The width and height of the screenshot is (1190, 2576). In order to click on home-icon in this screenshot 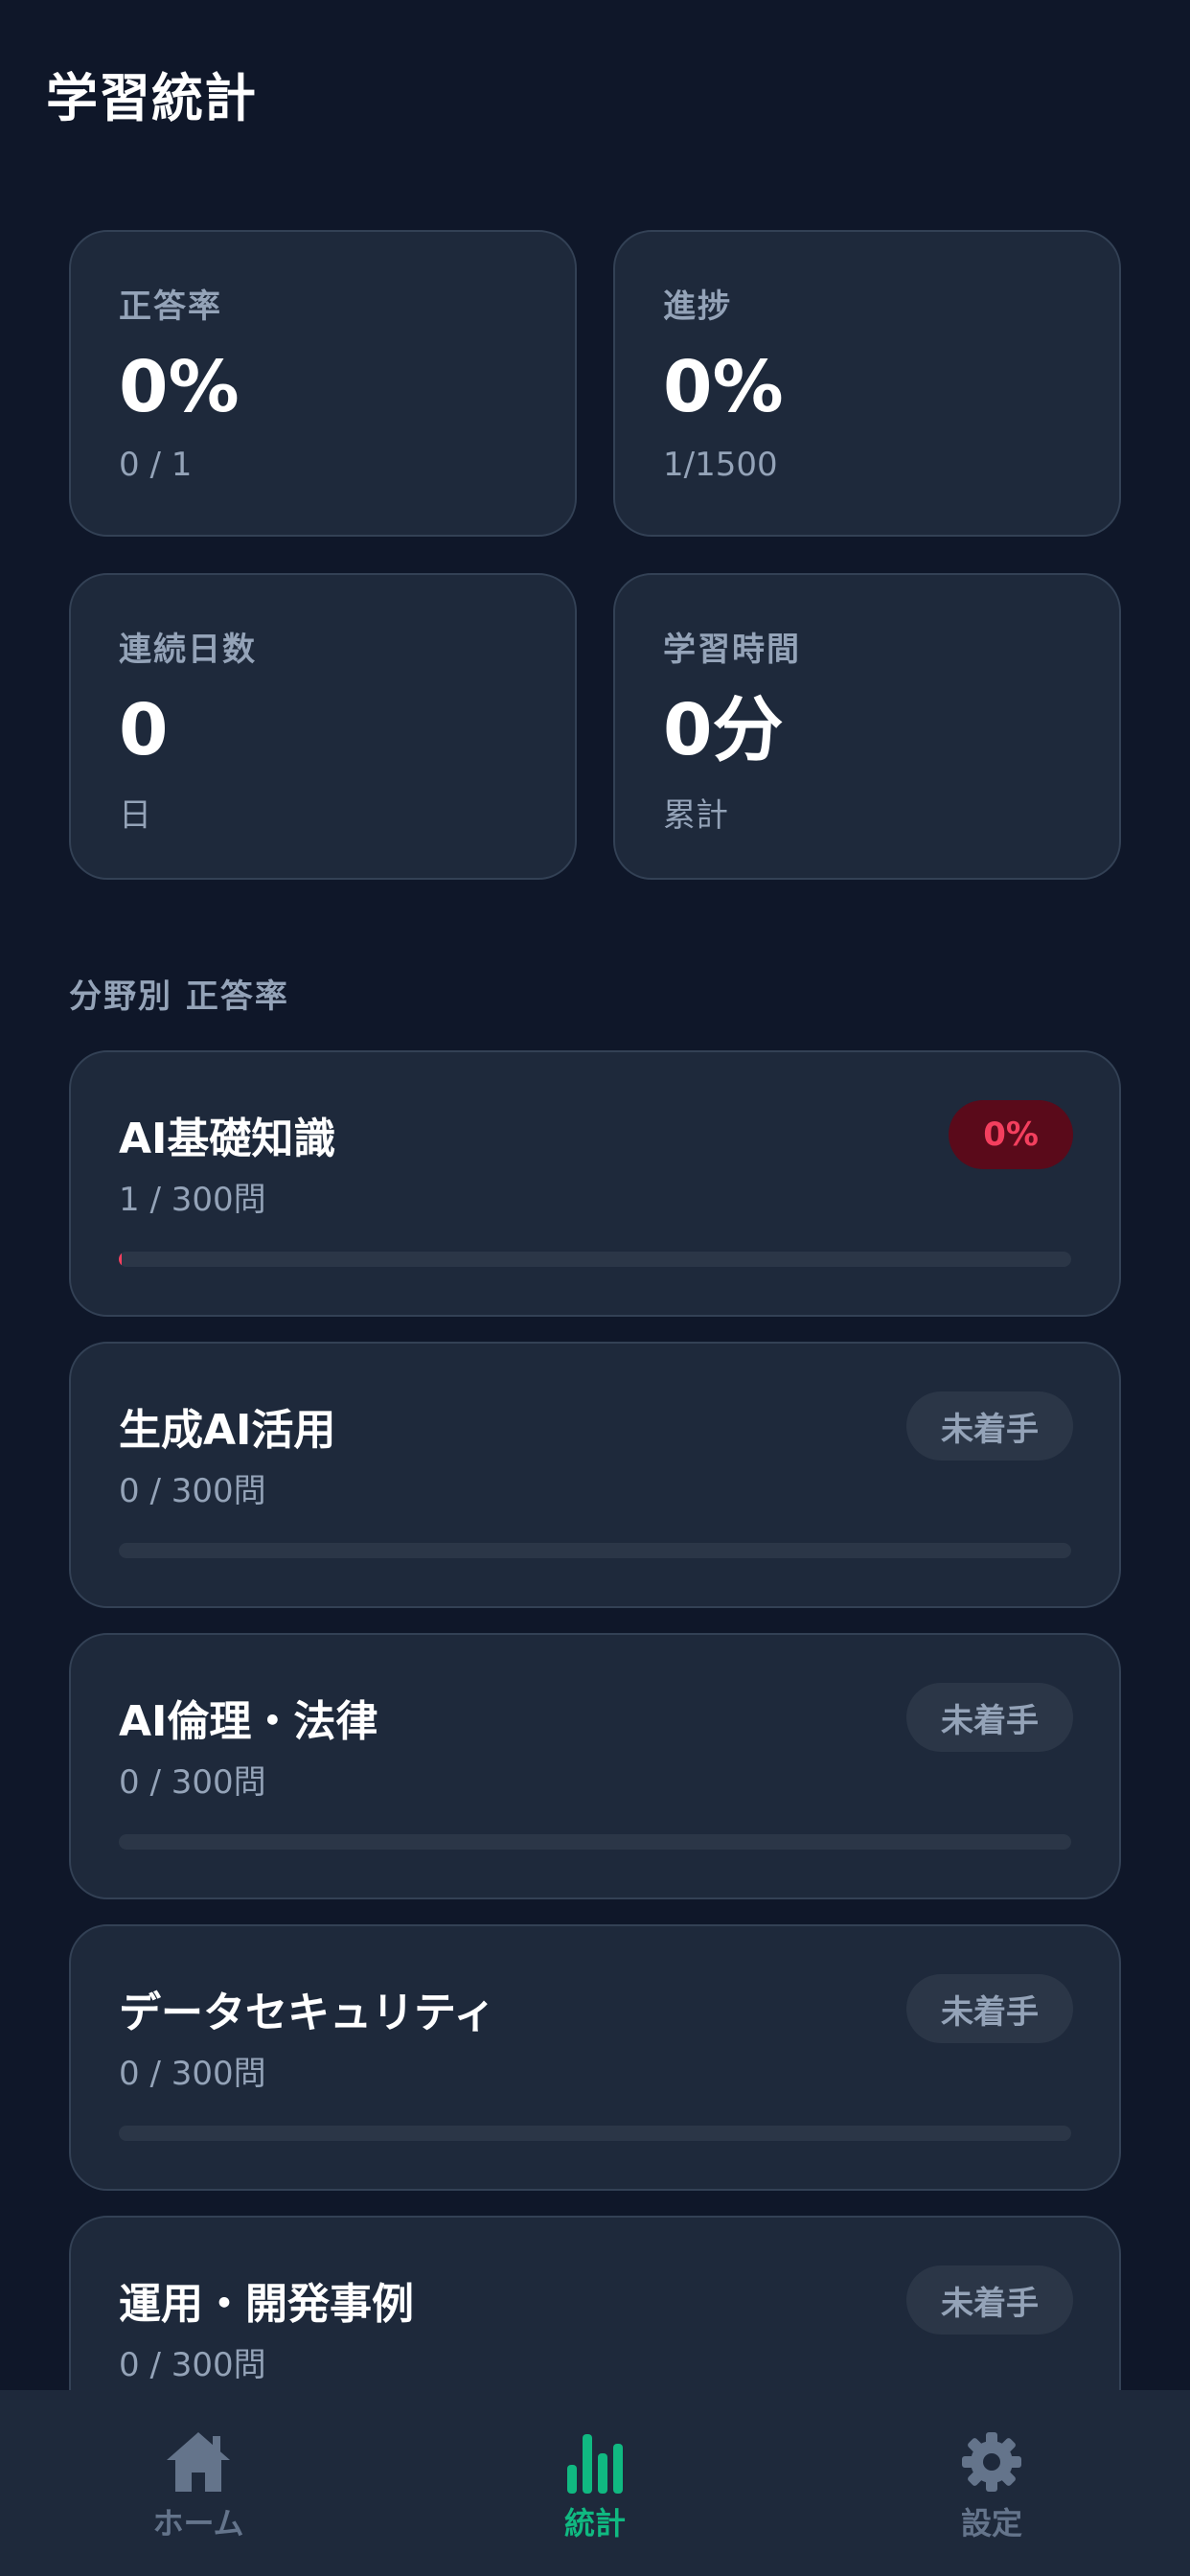, I will do `click(199, 2462)`.